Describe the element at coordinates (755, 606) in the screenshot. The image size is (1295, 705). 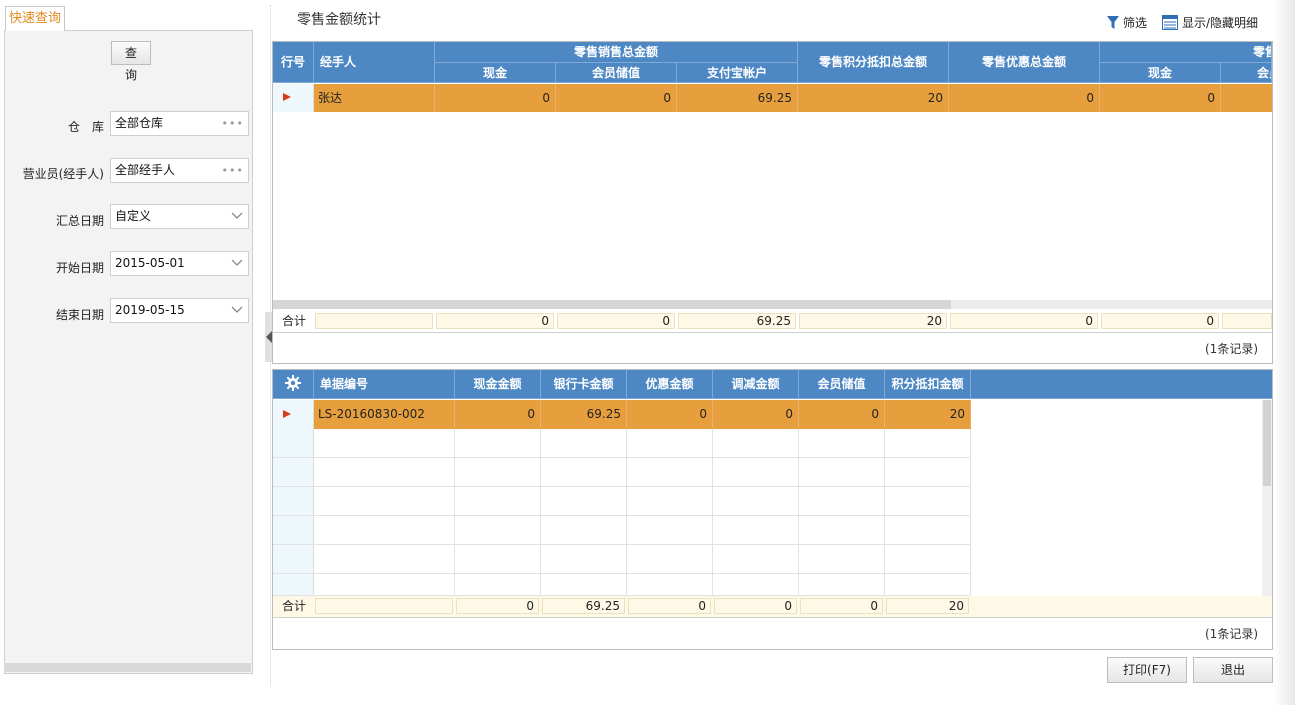
I see `total-deduction-amount: 0` at that location.